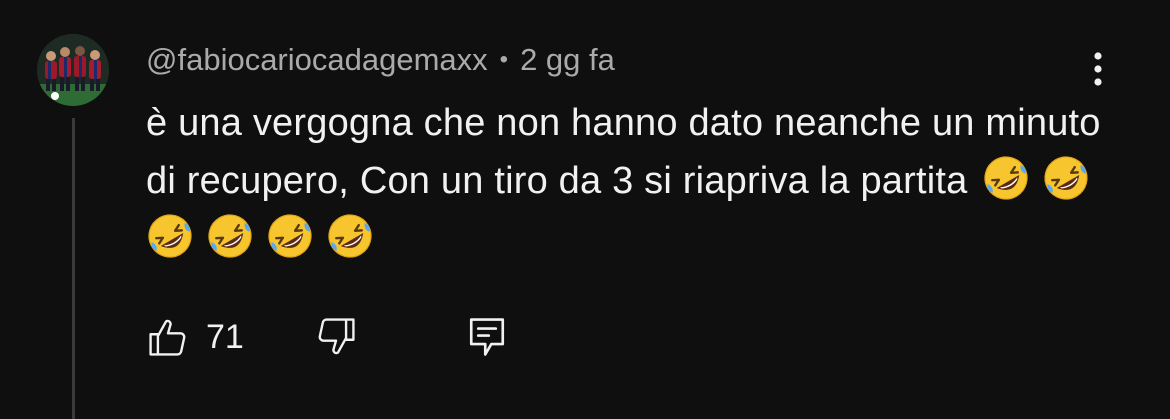 This screenshot has width=1170, height=419. Describe the element at coordinates (167, 337) in the screenshot. I see `thumbs-up-icon` at that location.